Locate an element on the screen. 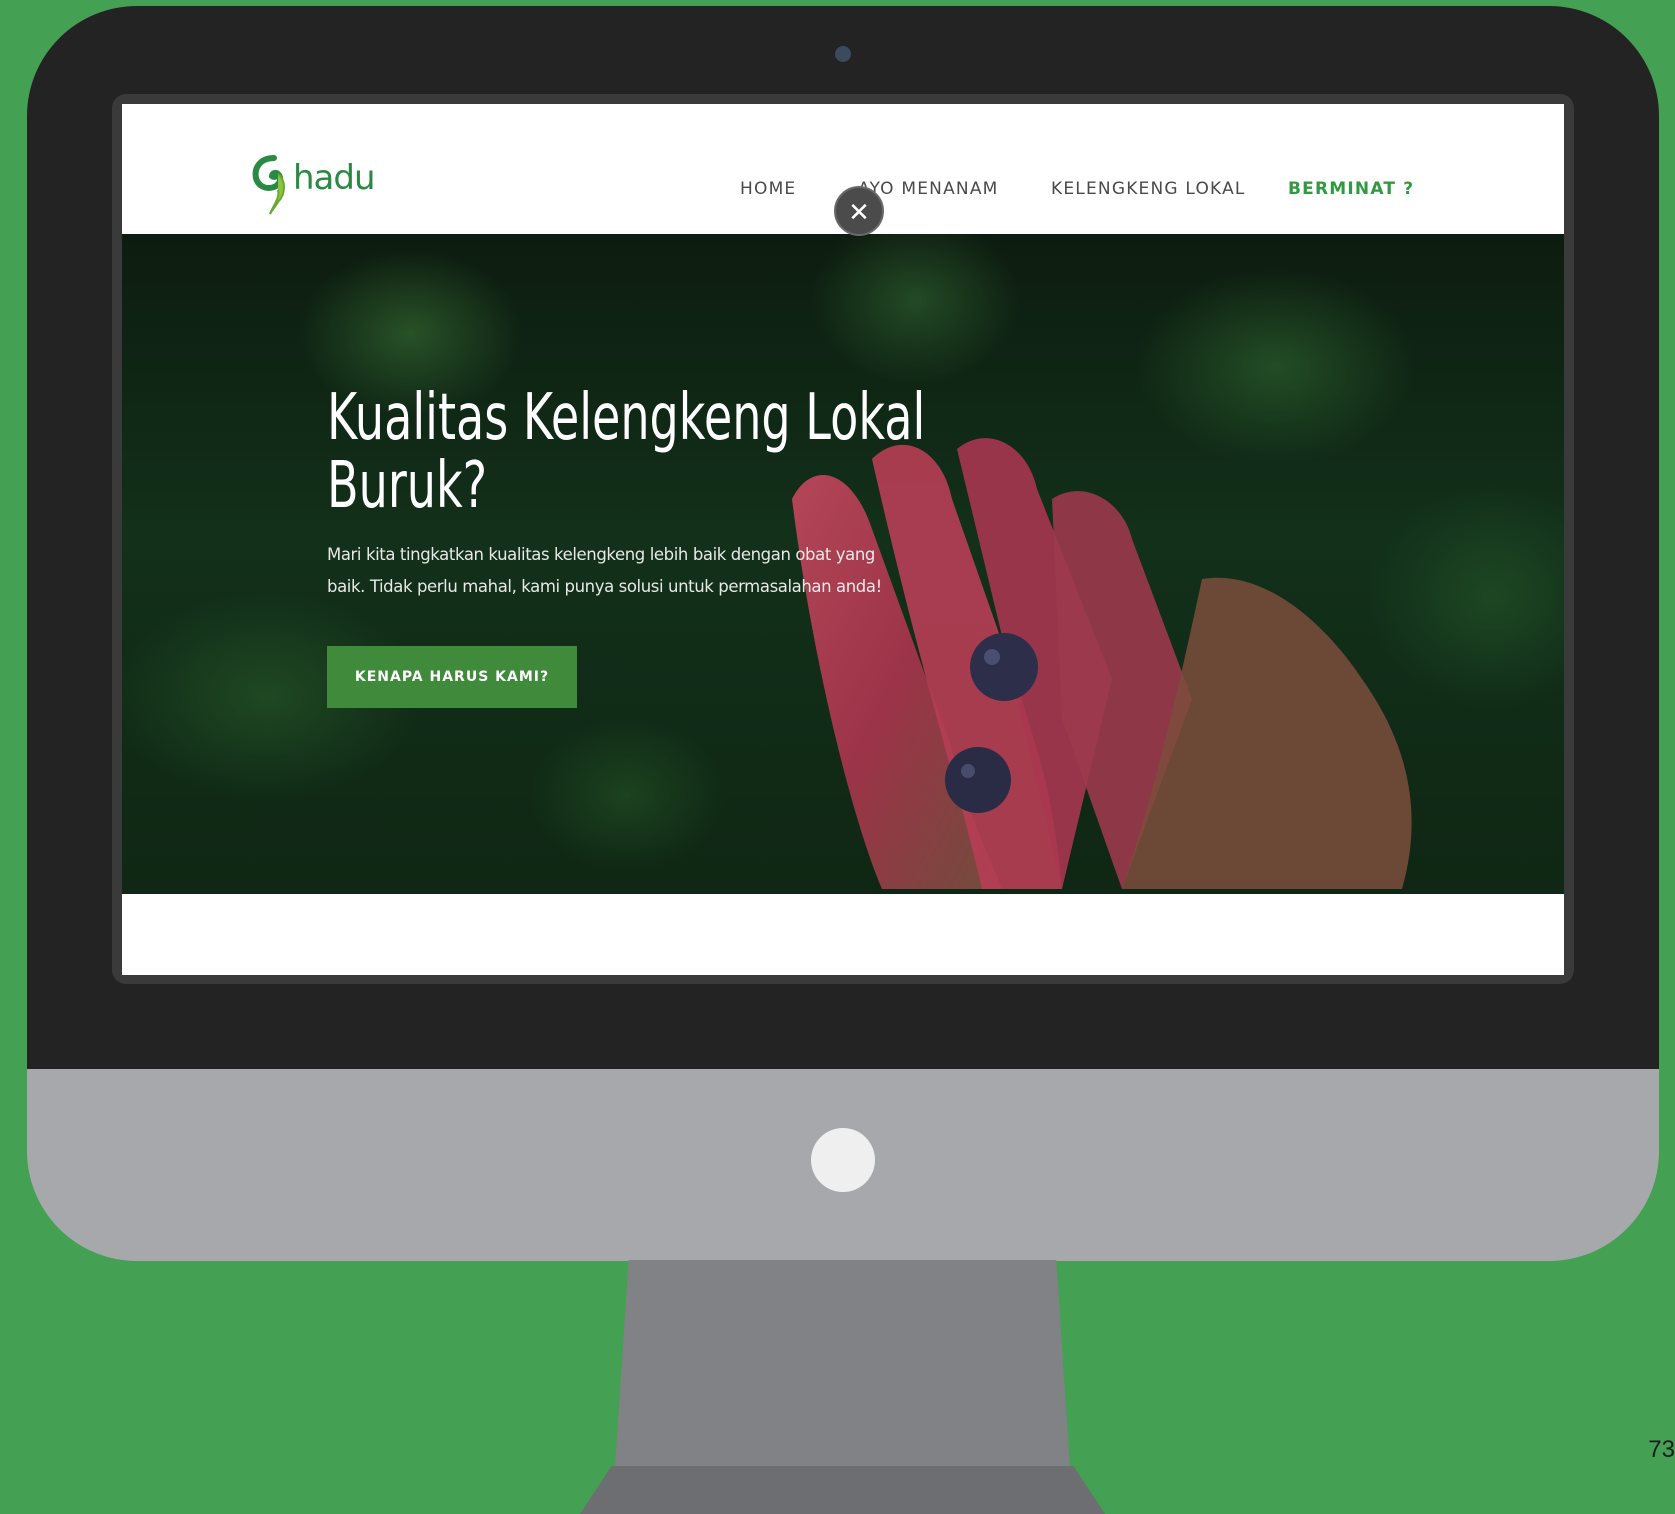 This screenshot has height=1514, width=1675. hero-title-line-1: Kualitas Kelengkeng Lokal is located at coordinates (626, 418).